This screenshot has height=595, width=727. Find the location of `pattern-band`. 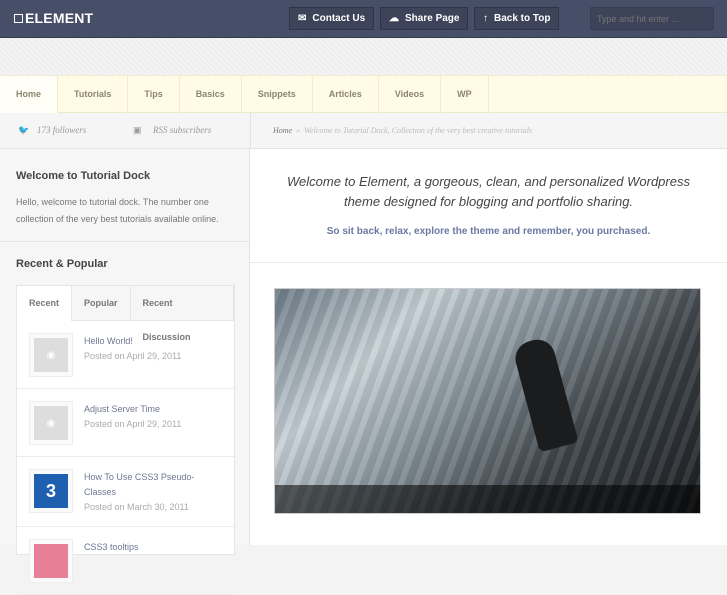

pattern-band is located at coordinates (363, 56).